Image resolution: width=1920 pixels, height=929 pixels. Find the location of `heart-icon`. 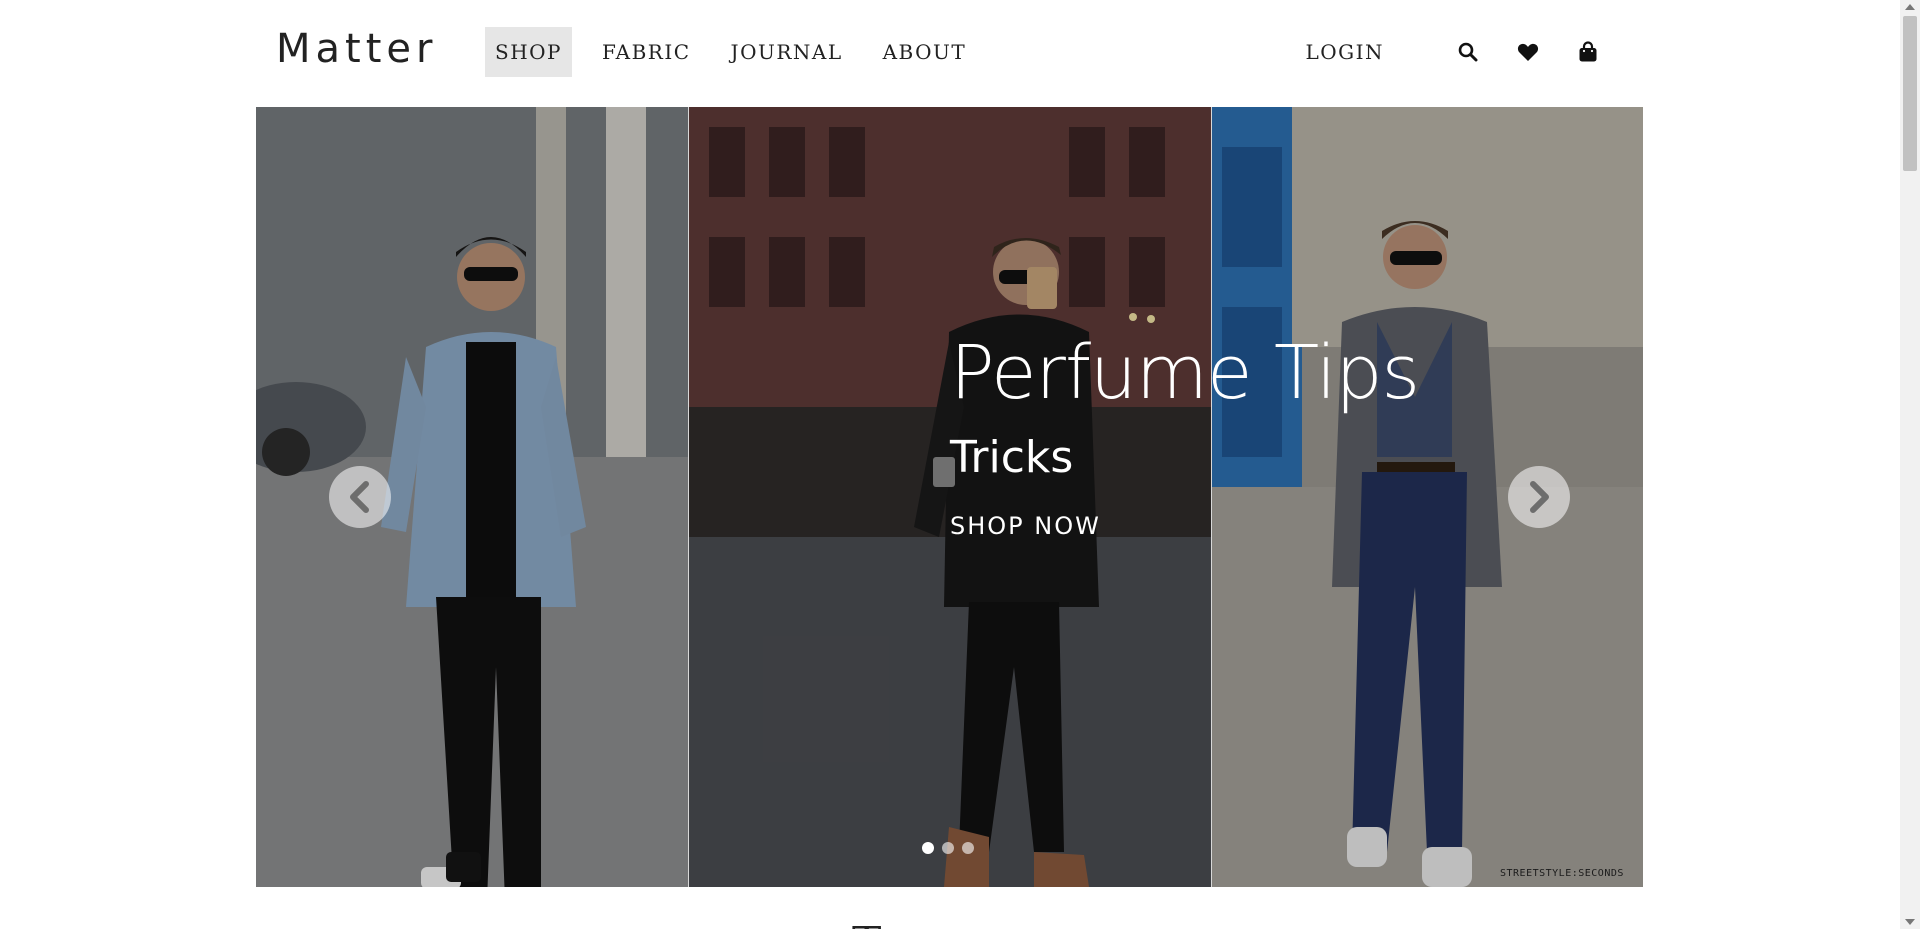

heart-icon is located at coordinates (1528, 52).